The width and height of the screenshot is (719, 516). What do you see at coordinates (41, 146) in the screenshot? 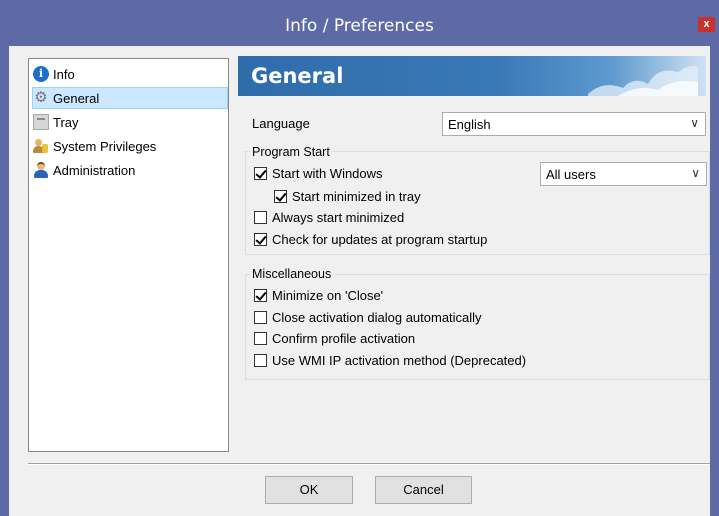
I see `privileges-icon` at bounding box center [41, 146].